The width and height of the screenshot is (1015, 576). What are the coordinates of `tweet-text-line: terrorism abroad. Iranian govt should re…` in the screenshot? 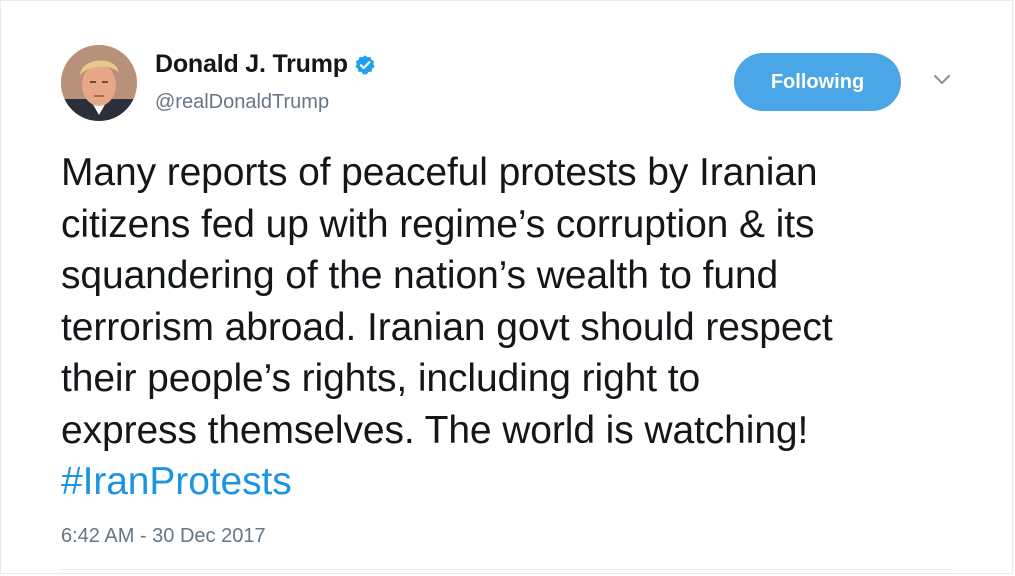 It's located at (447, 327).